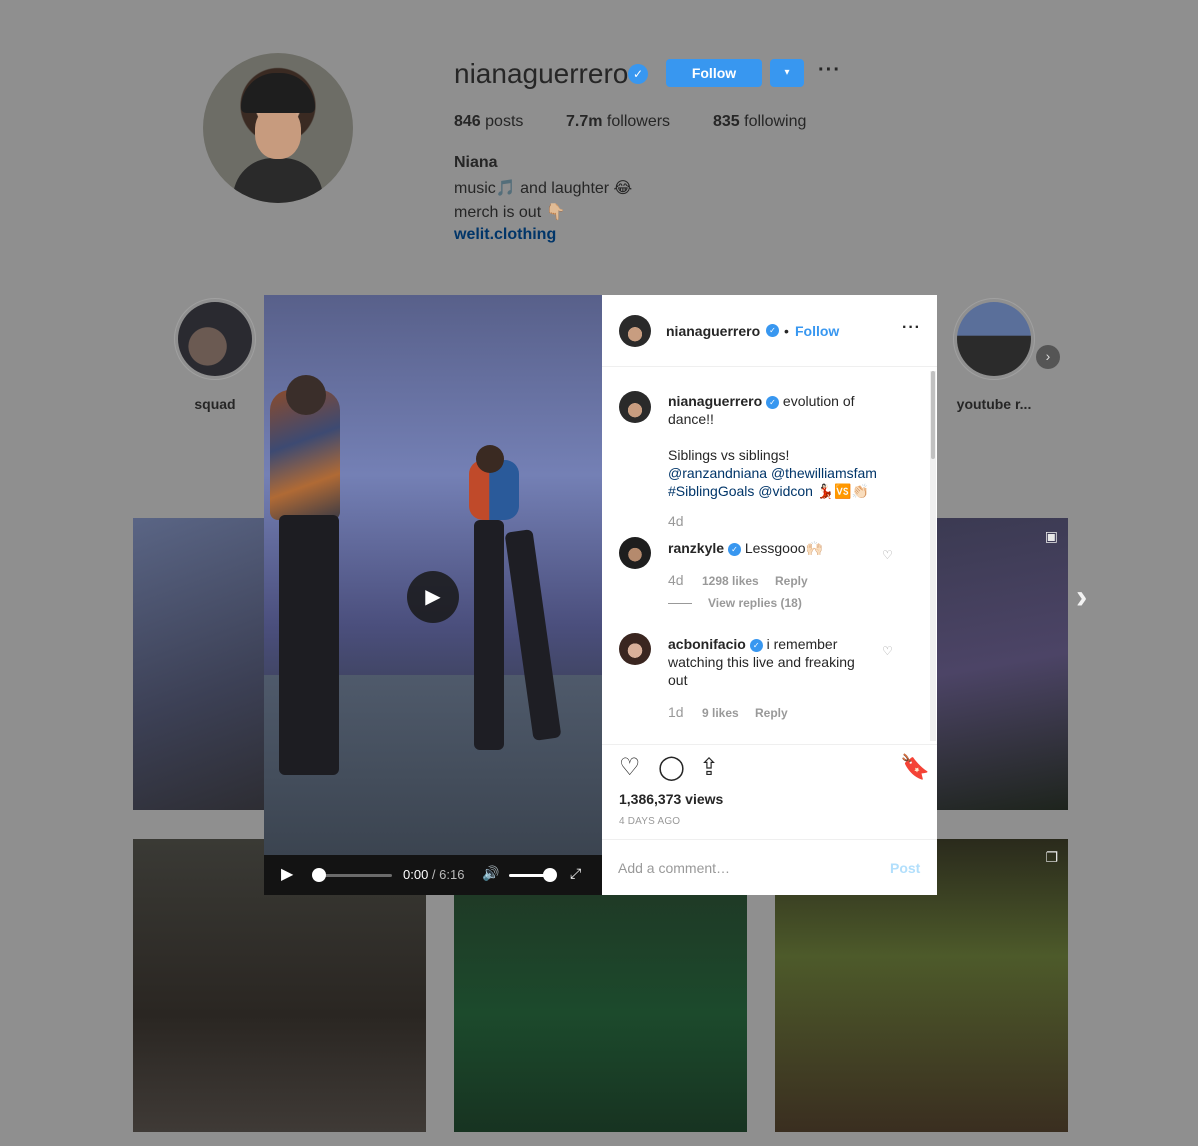 The height and width of the screenshot is (1146, 1198). I want to click on mention-link: @vidcon, so click(785, 491).